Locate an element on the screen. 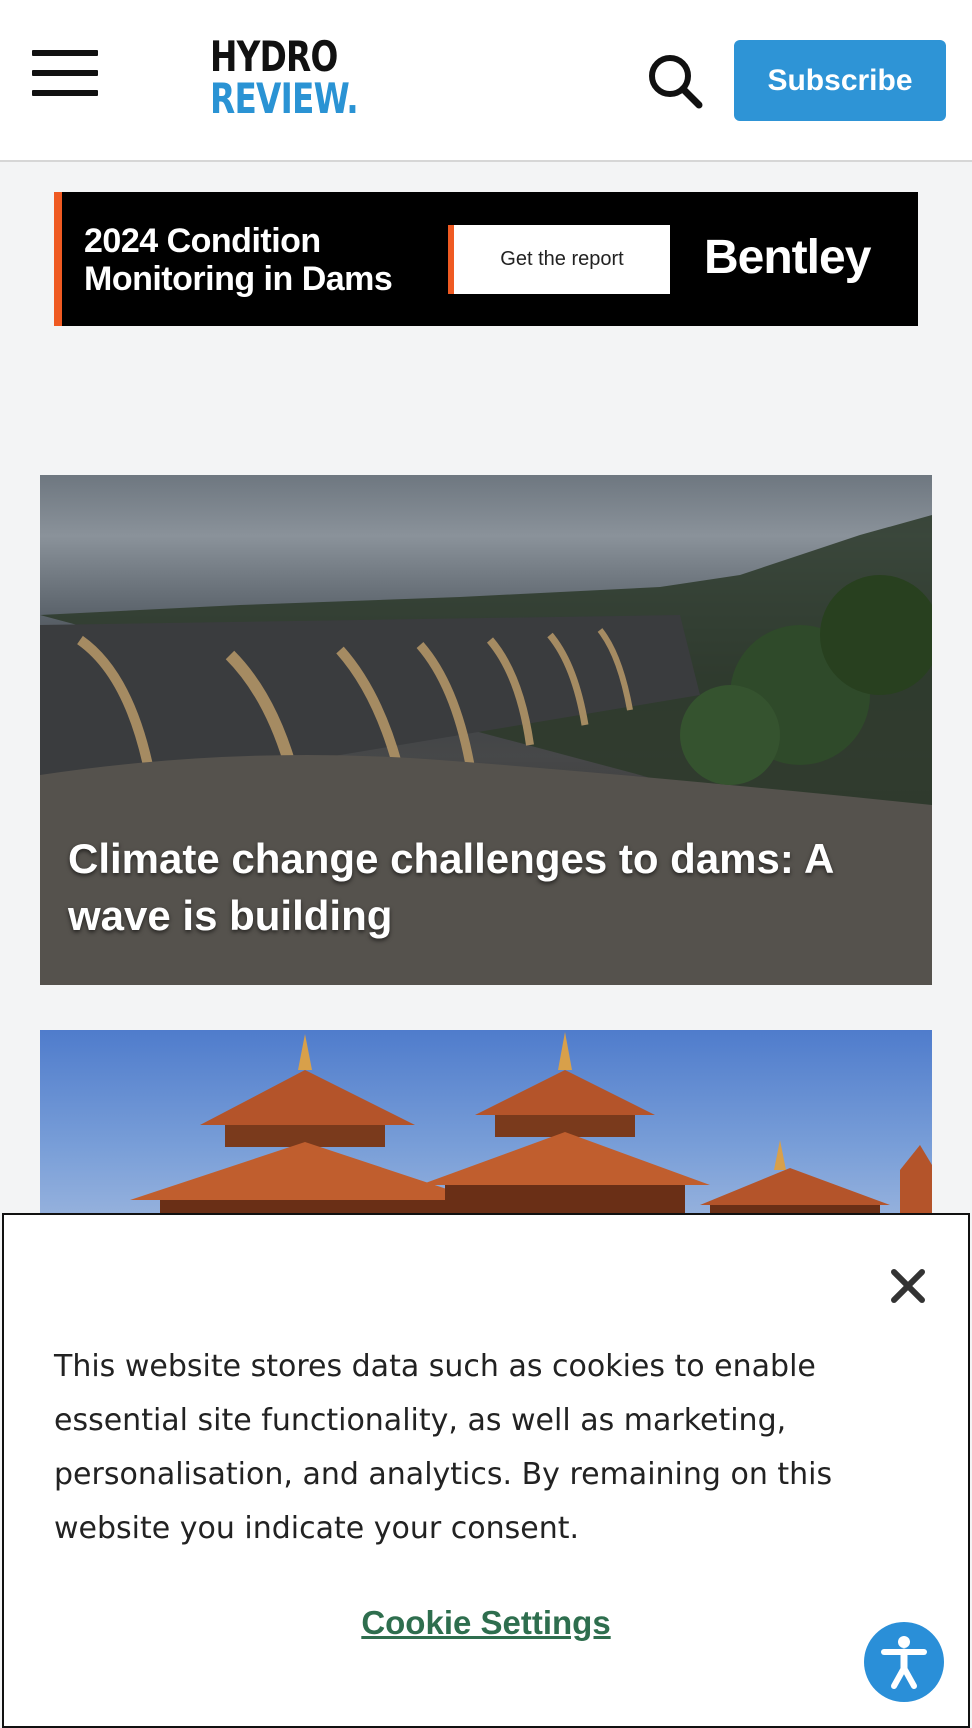  hamburger-menu-icon is located at coordinates (65, 73).